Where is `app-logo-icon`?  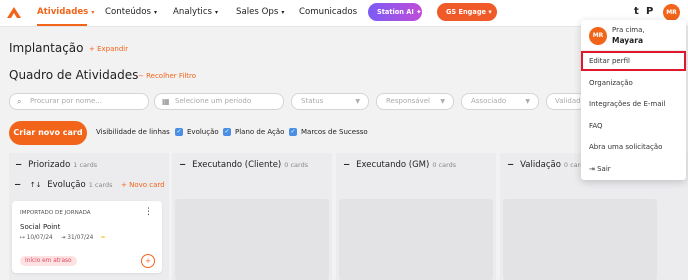
app-logo-icon is located at coordinates (14, 13).